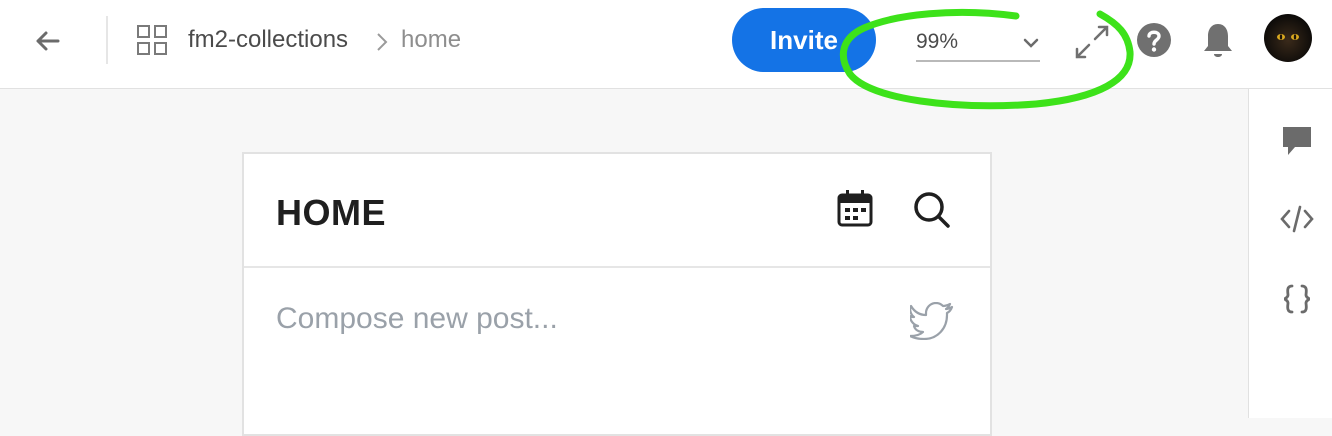 Image resolution: width=1332 pixels, height=436 pixels. I want to click on zoom-dropdown: 99%, so click(978, 44).